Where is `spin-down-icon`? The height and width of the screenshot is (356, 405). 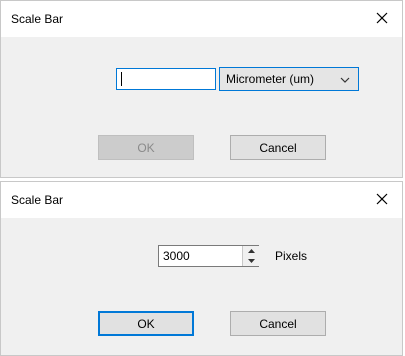 spin-down-icon is located at coordinates (251, 261).